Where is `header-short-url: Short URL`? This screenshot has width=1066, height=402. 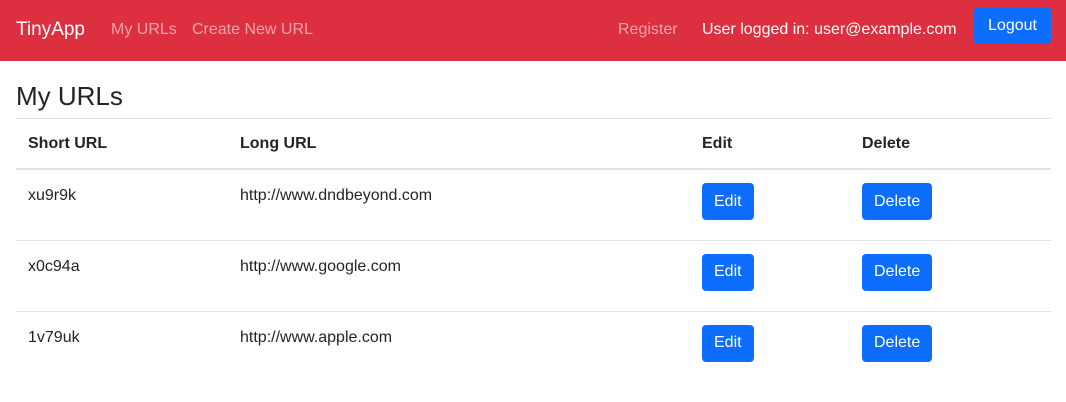
header-short-url: Short URL is located at coordinates (122, 144).